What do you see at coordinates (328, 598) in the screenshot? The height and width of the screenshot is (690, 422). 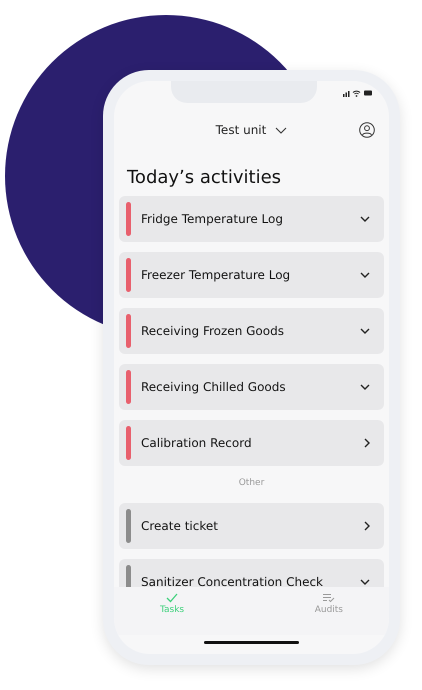 I see `checklist-icon` at bounding box center [328, 598].